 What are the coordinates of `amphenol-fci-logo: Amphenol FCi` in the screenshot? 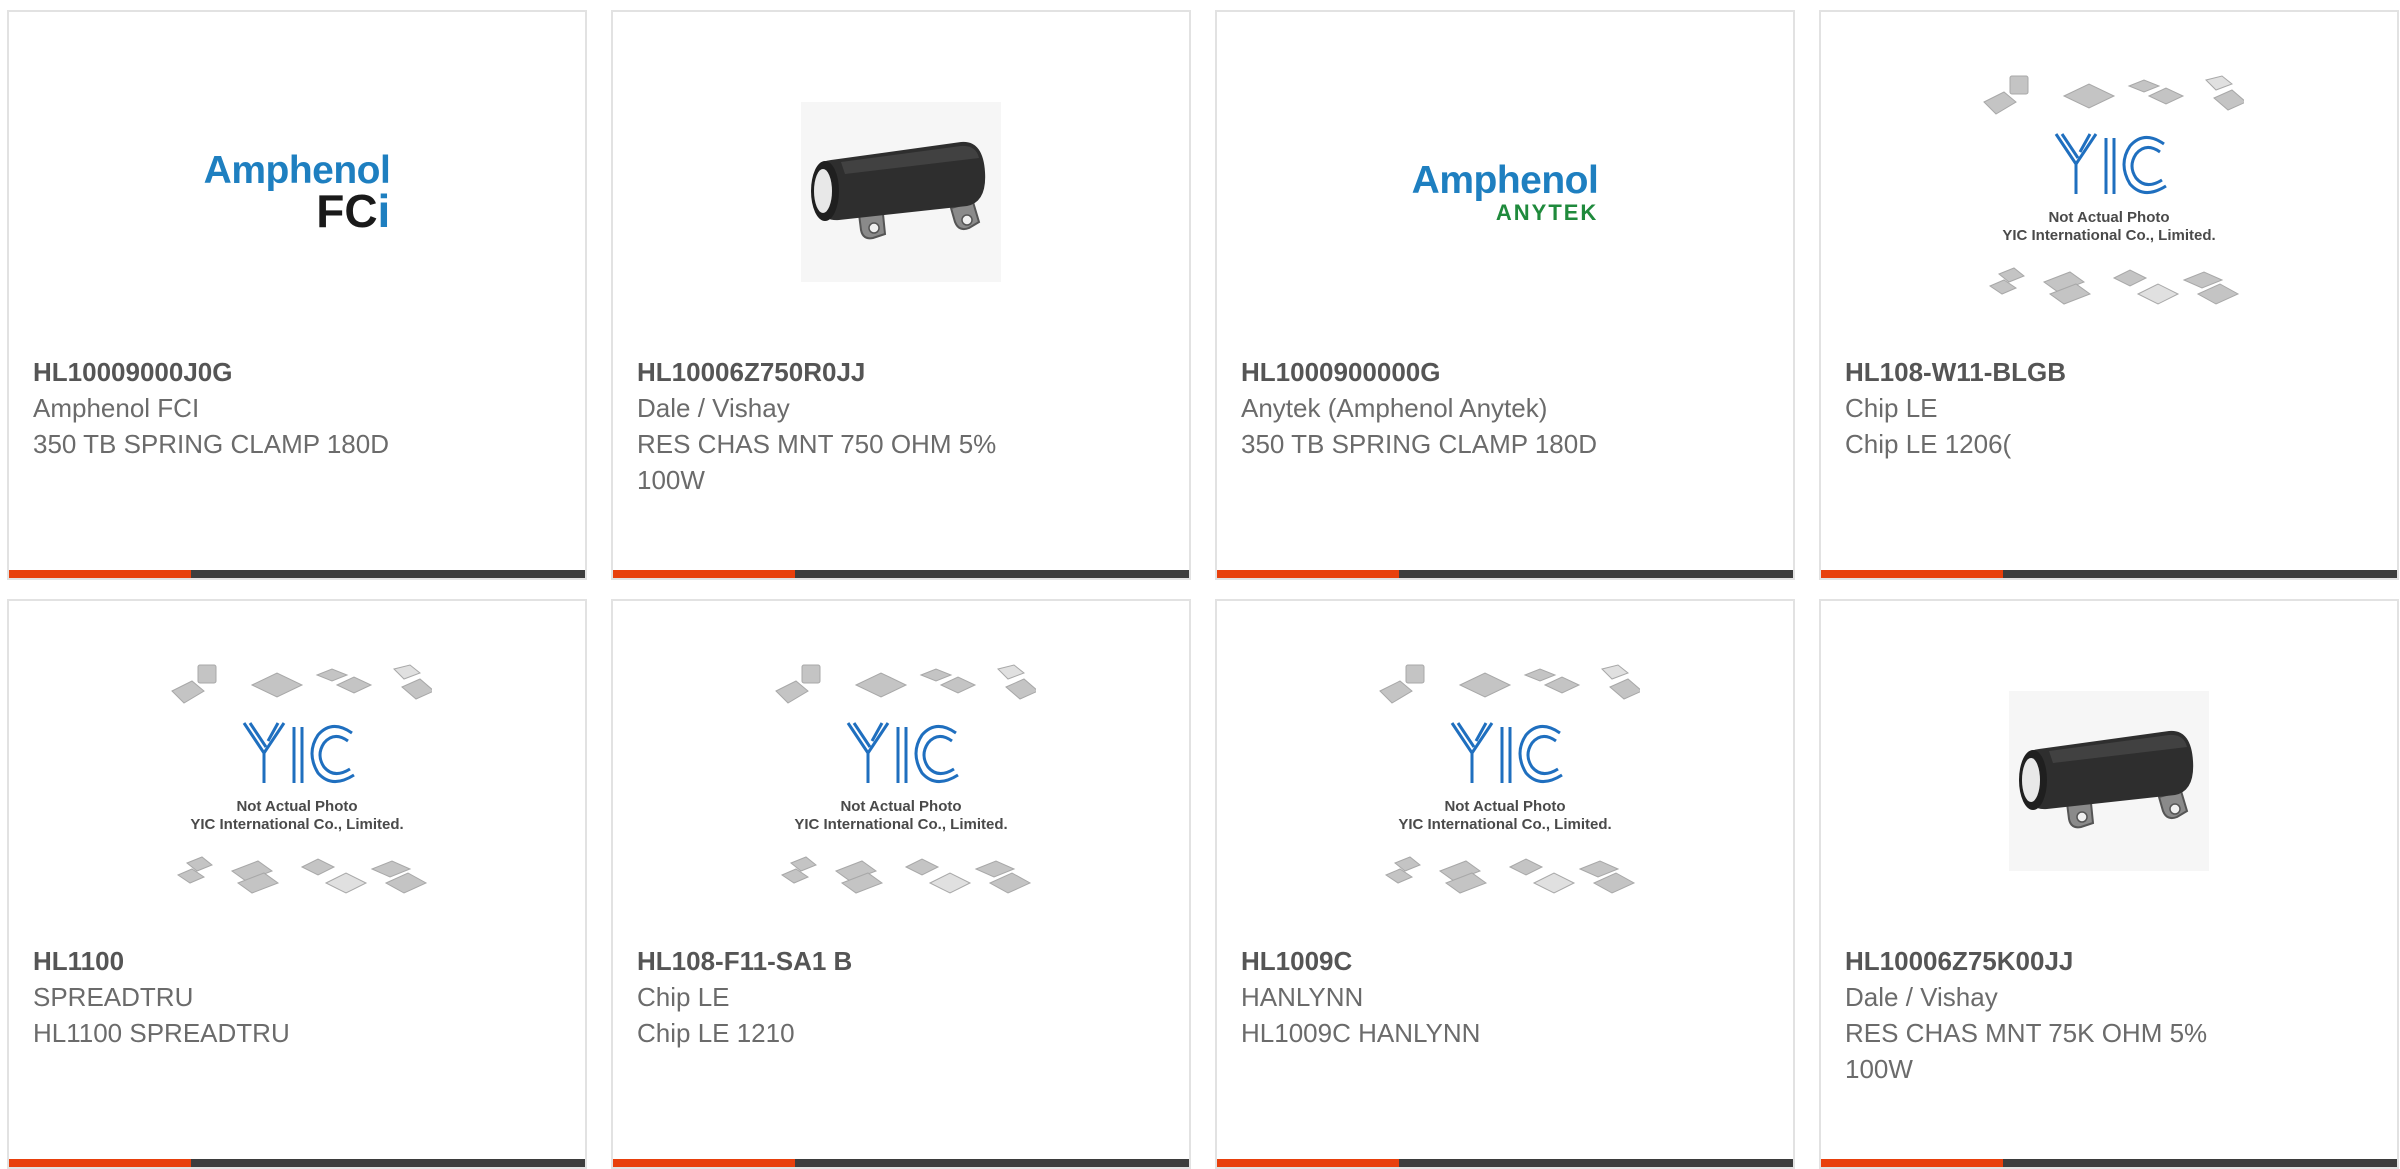 It's located at (297, 192).